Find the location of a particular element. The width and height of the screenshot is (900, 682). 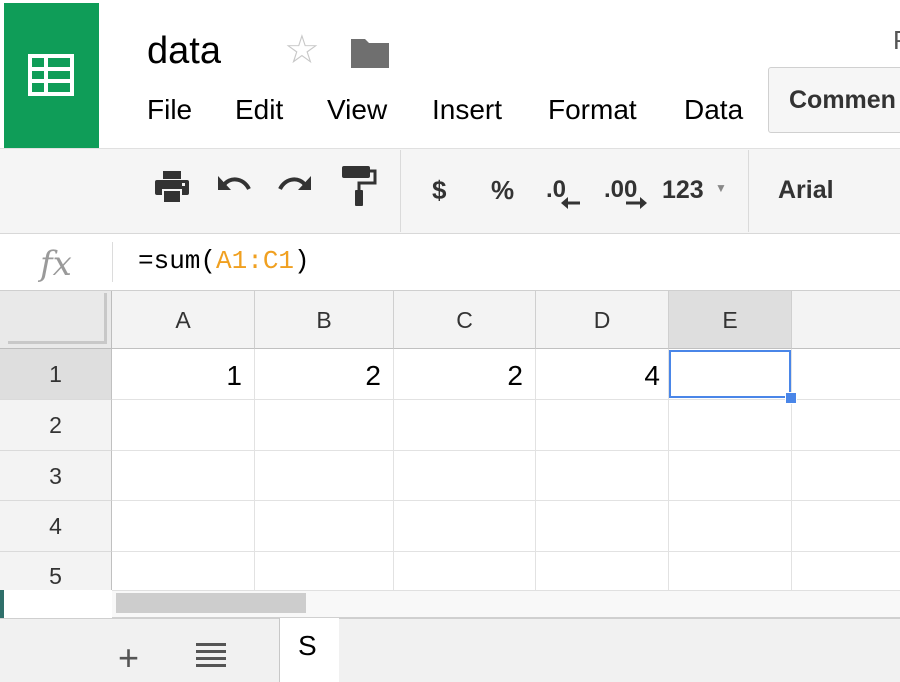

undo-icon is located at coordinates (234, 189).